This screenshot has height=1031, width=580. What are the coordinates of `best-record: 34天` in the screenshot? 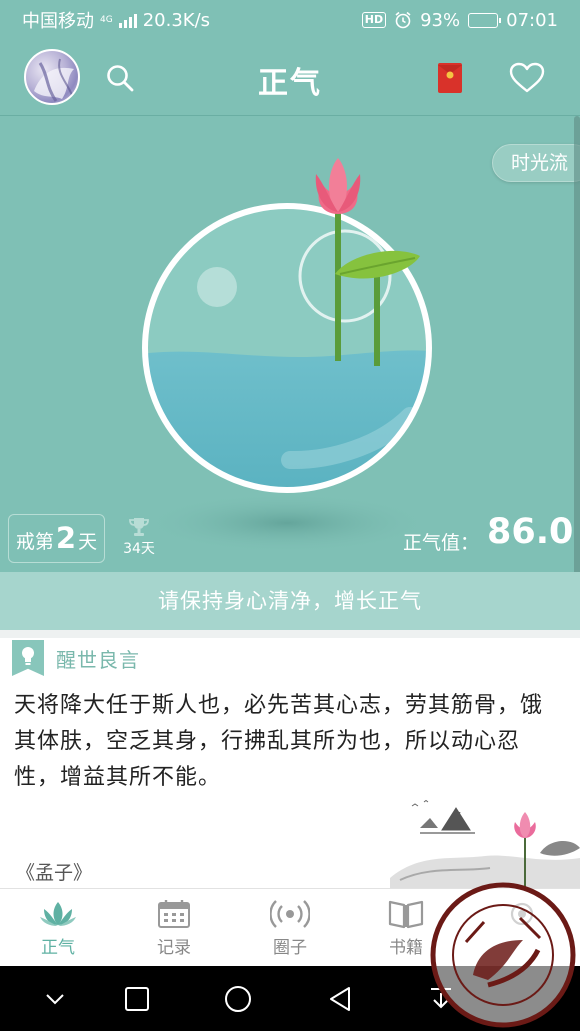 It's located at (139, 537).